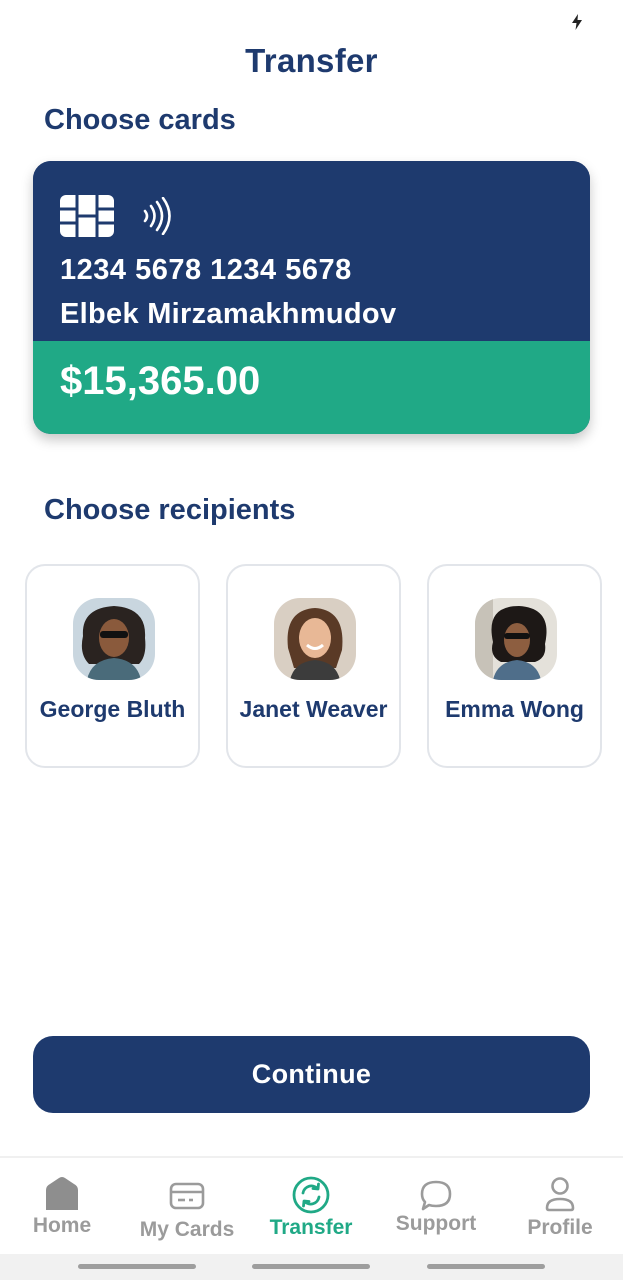 The height and width of the screenshot is (1280, 623). Describe the element at coordinates (514, 709) in the screenshot. I see `recipient-name: Emma Wong` at that location.